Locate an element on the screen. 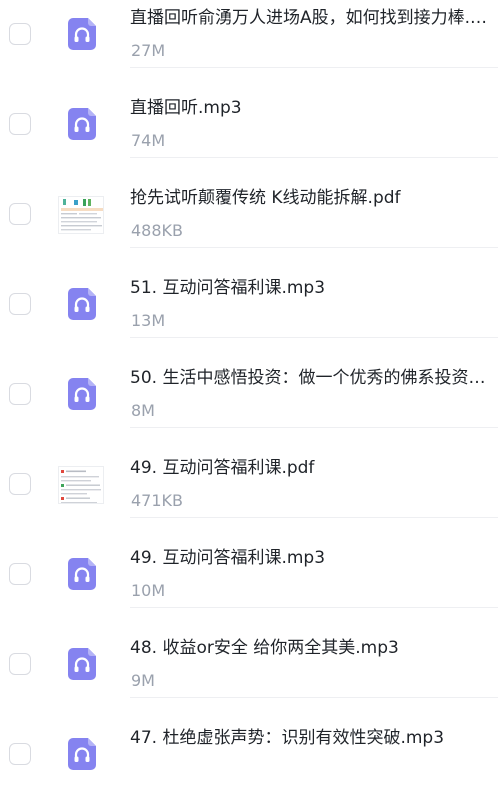 The image size is (498, 788). file-name: 直播回听.mp3 is located at coordinates (186, 108).